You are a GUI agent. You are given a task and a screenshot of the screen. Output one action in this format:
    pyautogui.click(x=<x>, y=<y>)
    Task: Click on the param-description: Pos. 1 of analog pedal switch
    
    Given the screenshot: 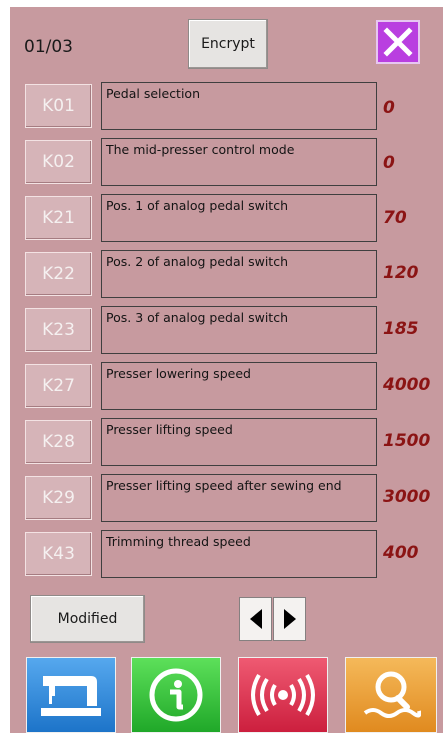 What is the action you would take?
    pyautogui.click(x=239, y=218)
    